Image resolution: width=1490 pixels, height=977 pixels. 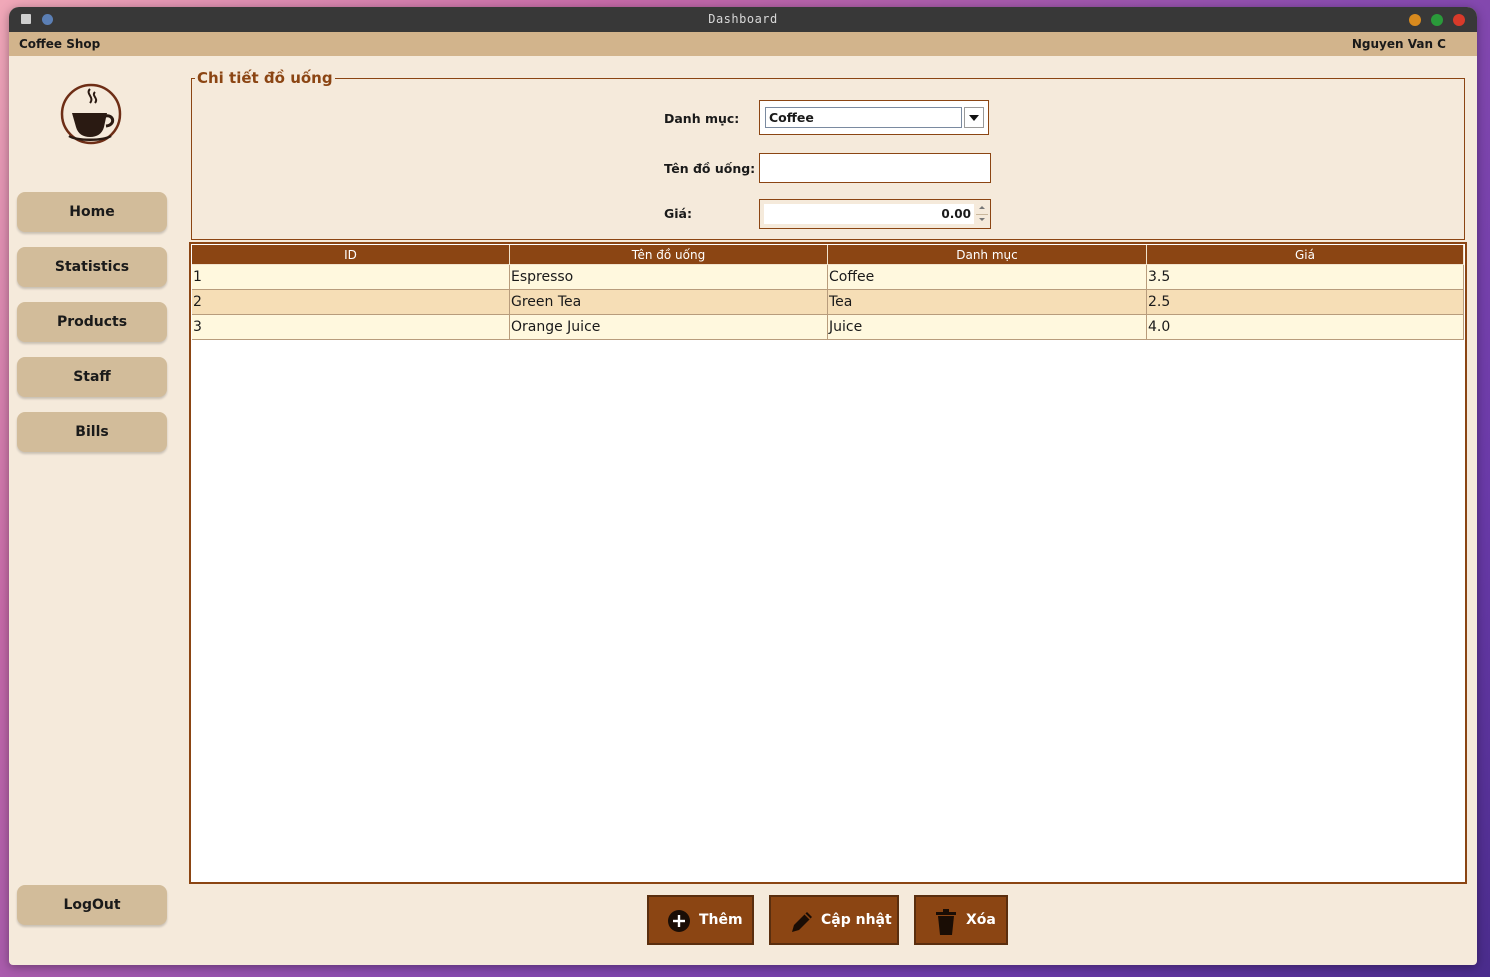 I want to click on category-selected-value: Coffee, so click(x=863, y=117).